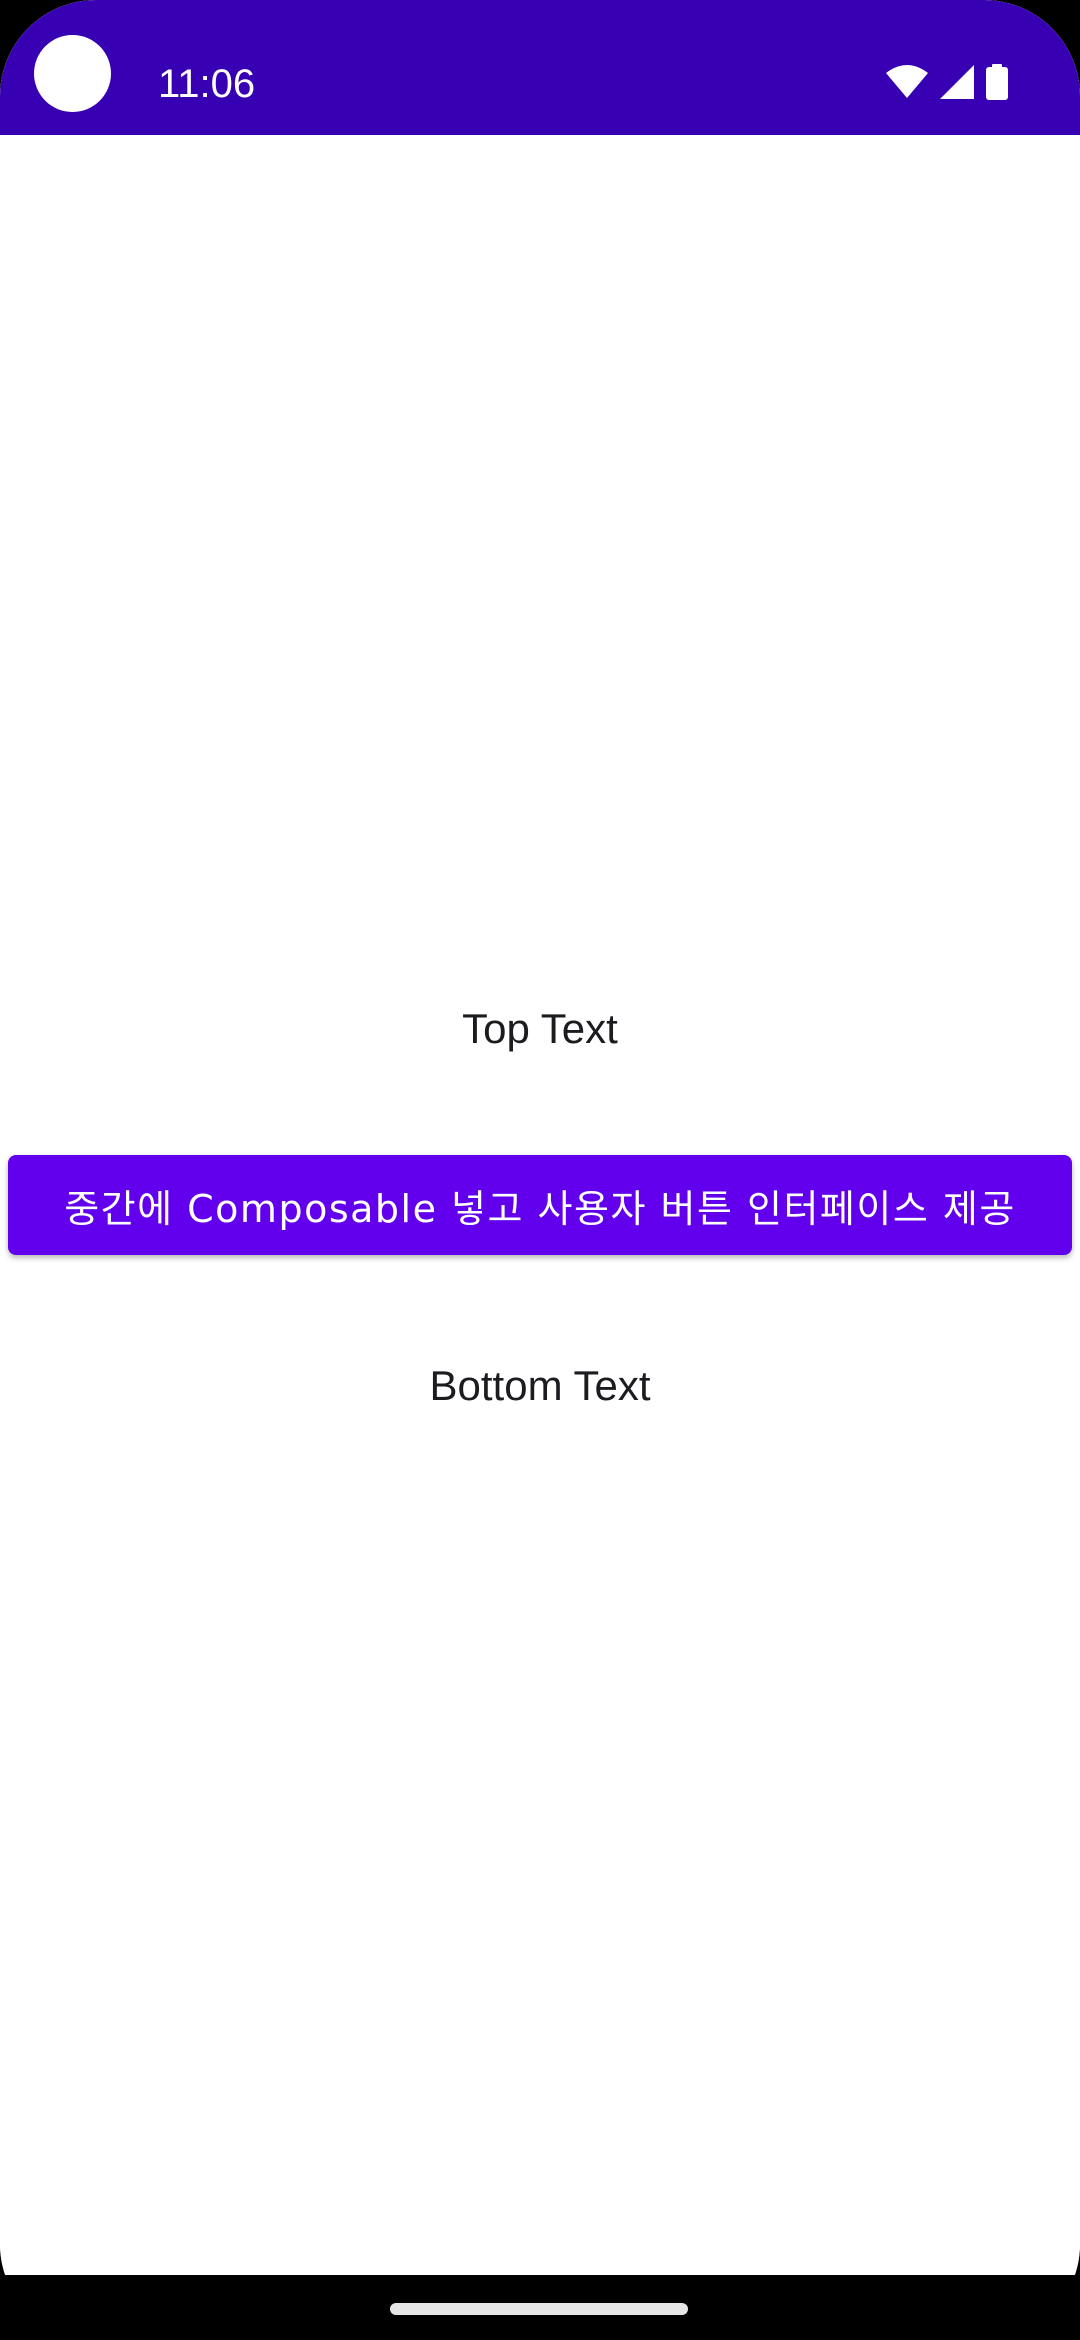  I want to click on home-indicator, so click(539, 2309).